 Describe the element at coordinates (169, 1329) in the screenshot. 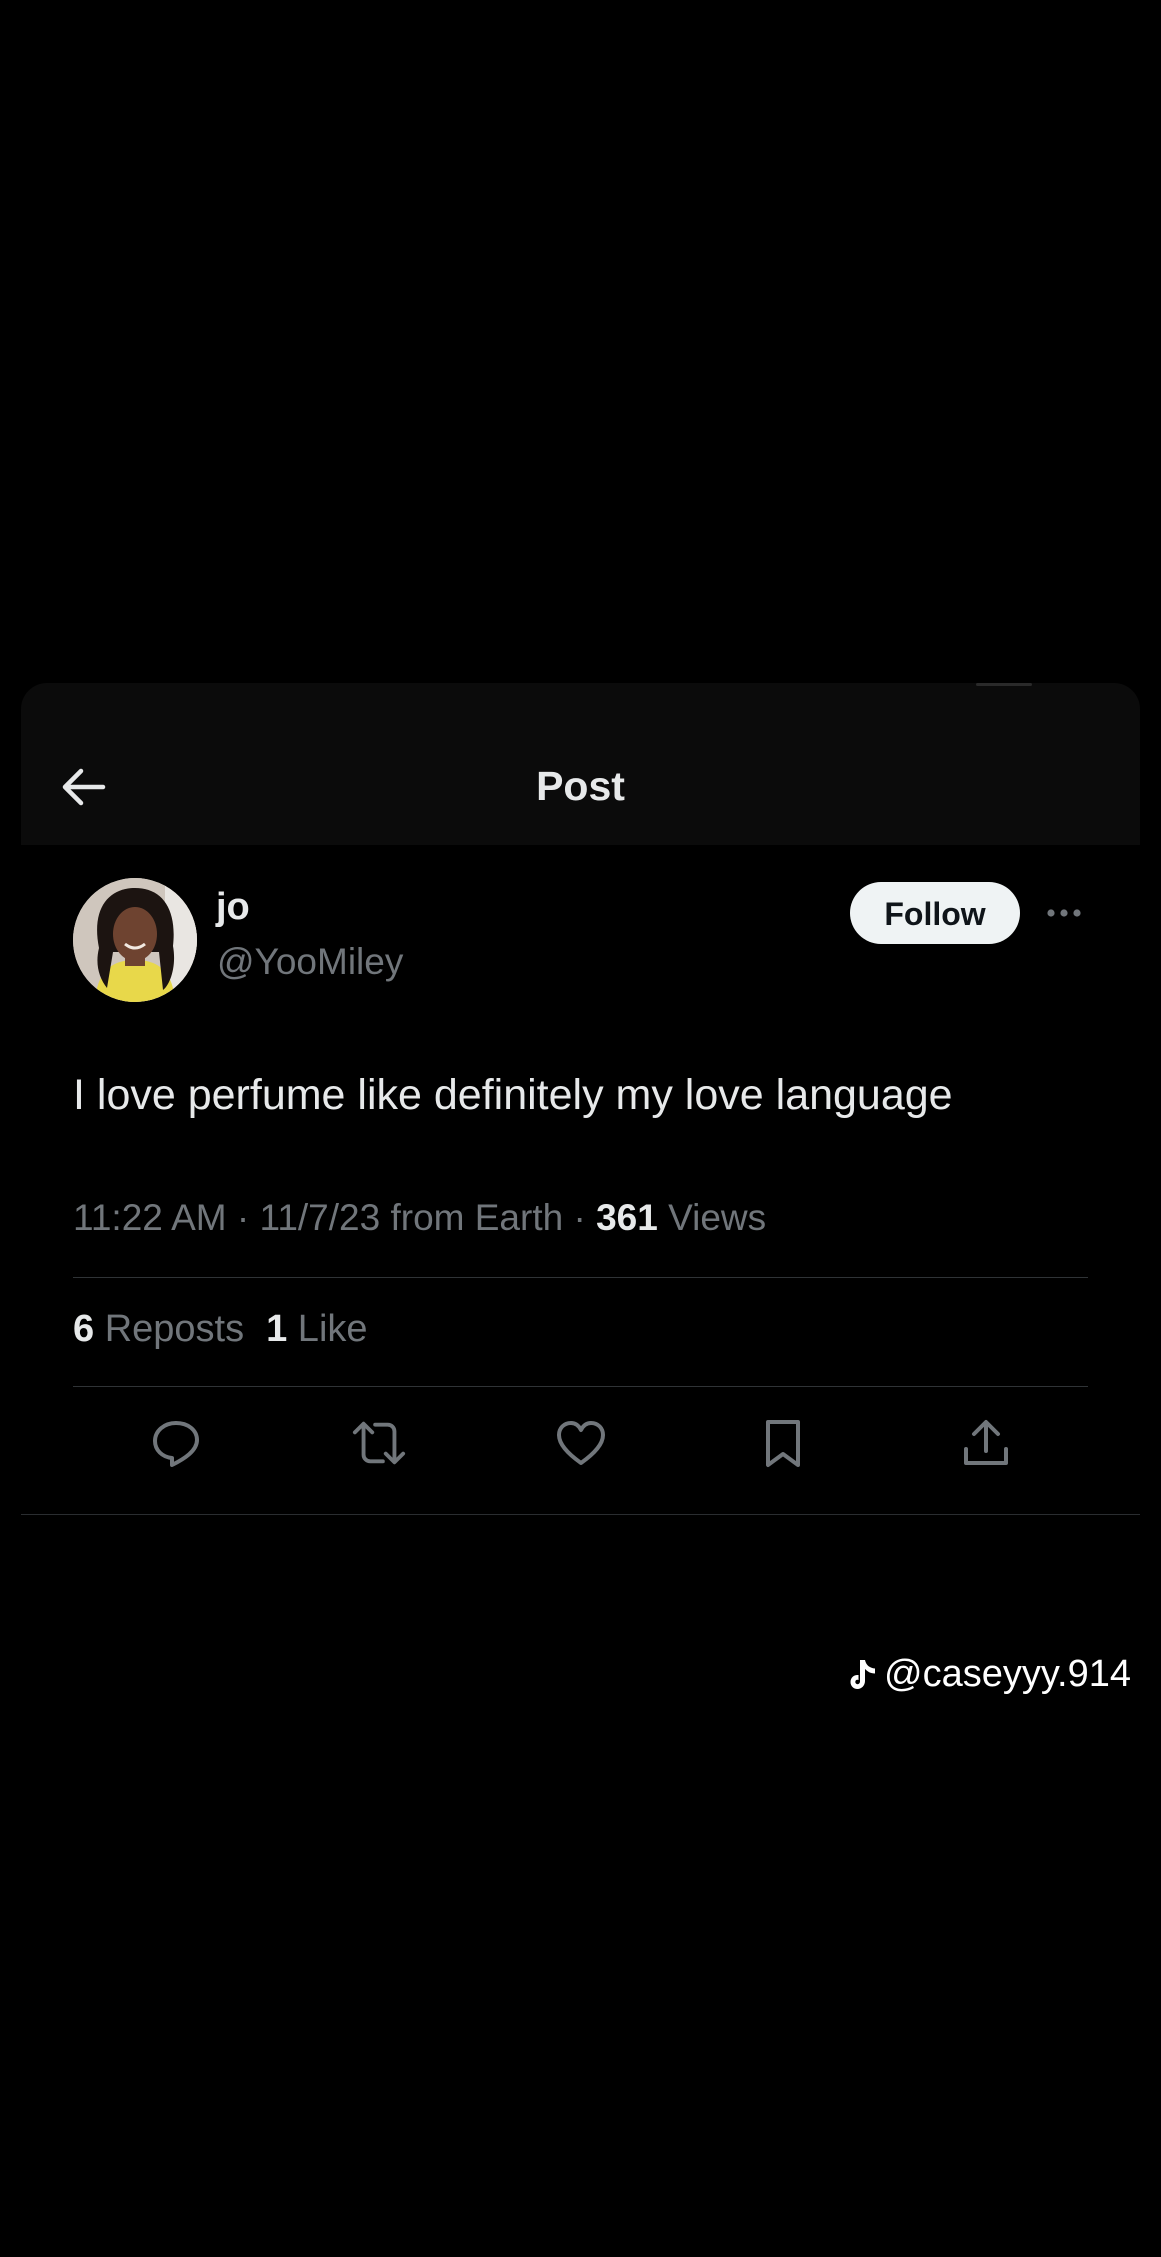

I see `reposts-label: Reposts` at that location.